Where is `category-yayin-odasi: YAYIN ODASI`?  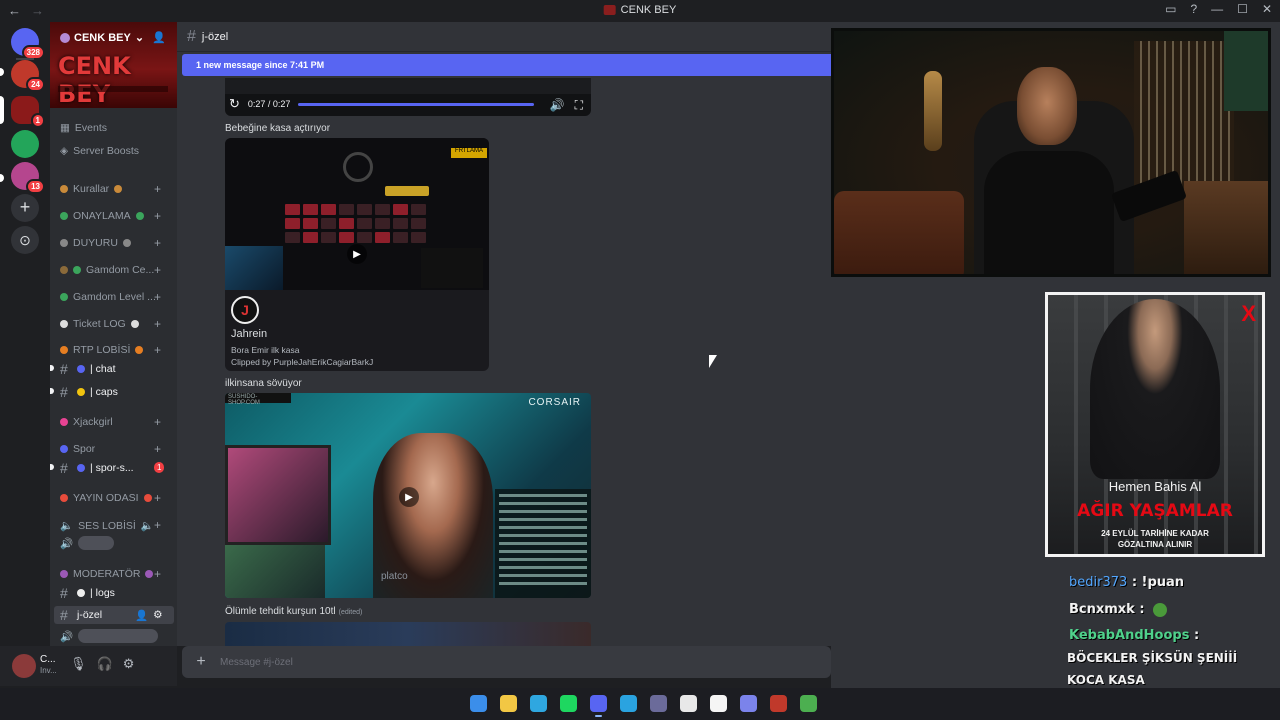
category-yayin-odasi: YAYIN ODASI is located at coordinates (106, 498).